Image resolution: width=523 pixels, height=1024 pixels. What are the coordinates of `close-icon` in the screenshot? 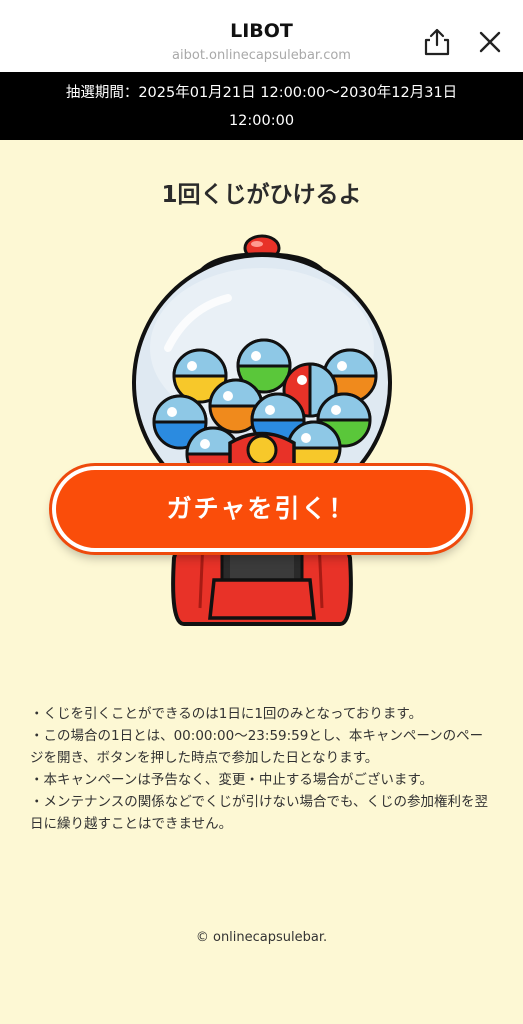 It's located at (490, 42).